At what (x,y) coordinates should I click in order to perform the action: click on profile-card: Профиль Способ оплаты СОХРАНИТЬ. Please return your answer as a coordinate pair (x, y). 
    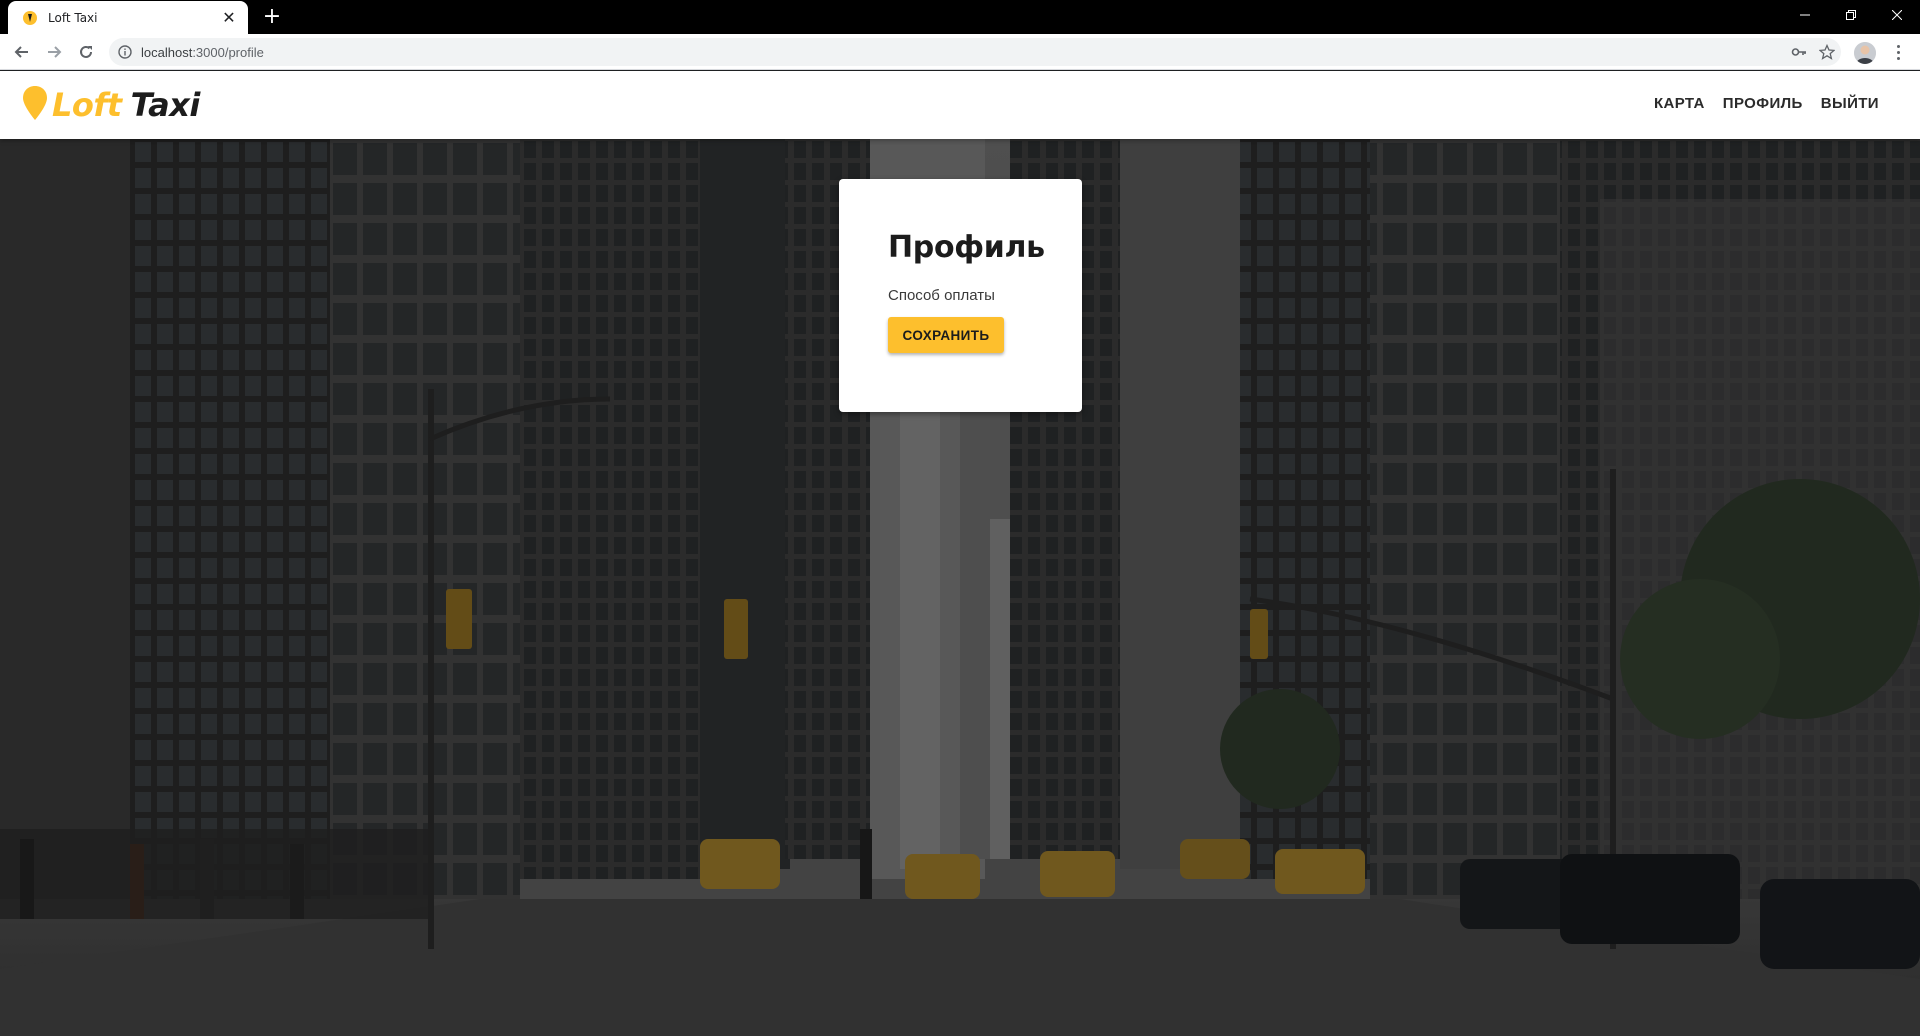
    Looking at the image, I should click on (960, 295).